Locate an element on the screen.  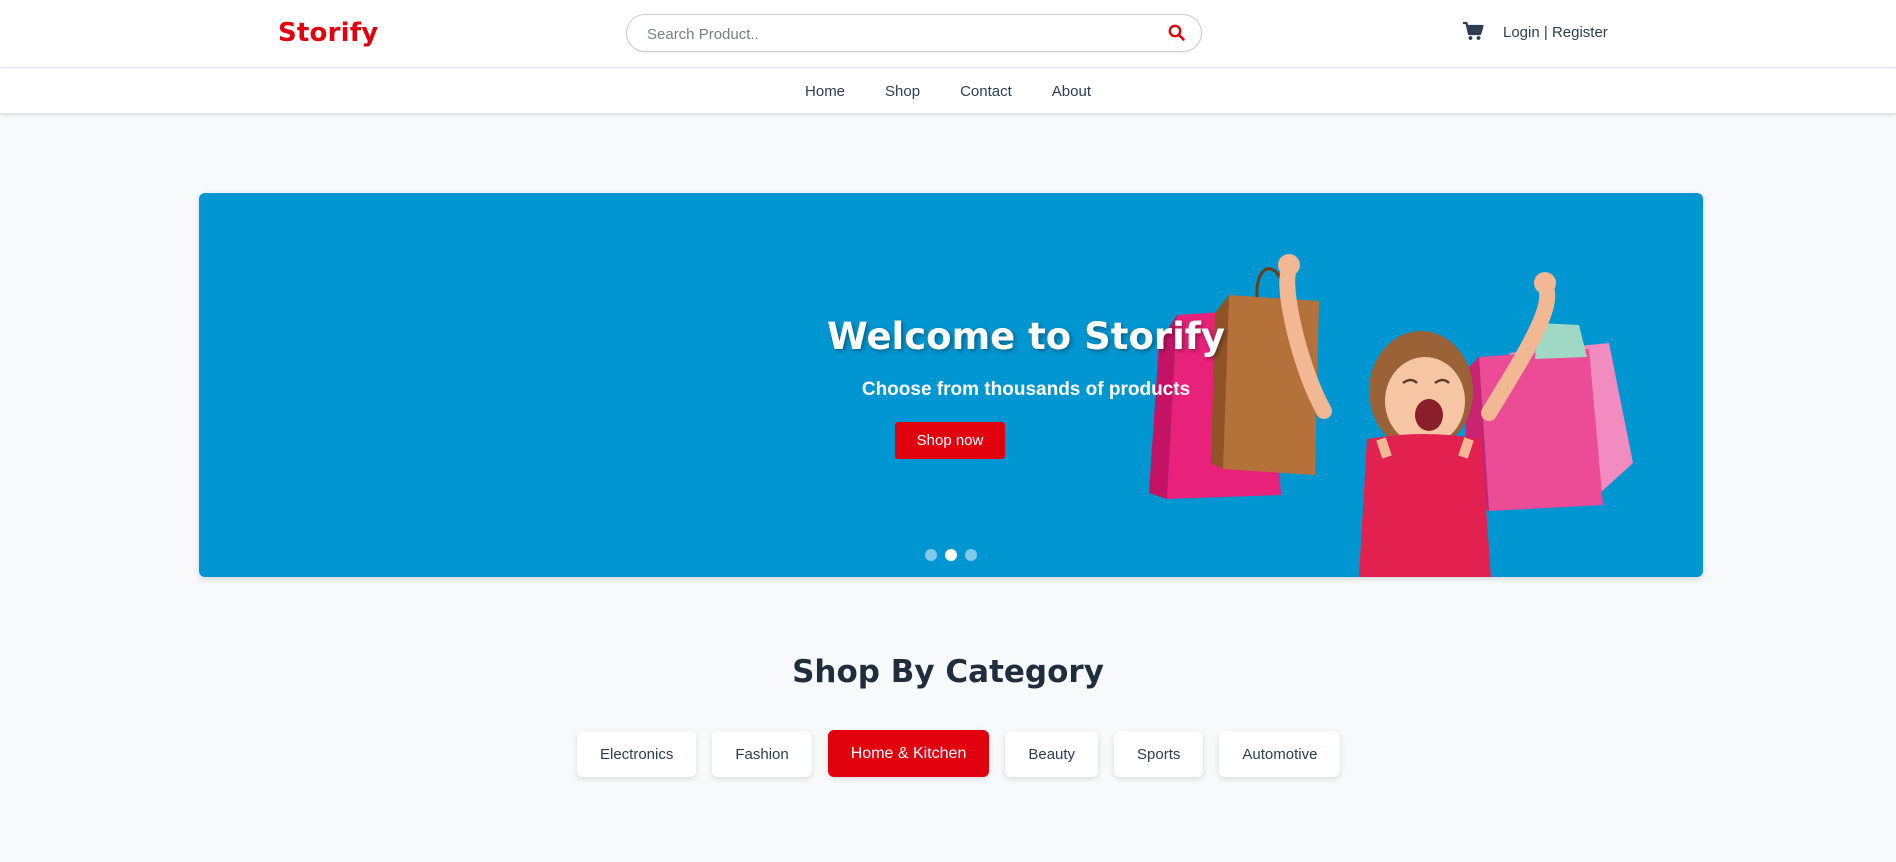
search-bar is located at coordinates (914, 33).